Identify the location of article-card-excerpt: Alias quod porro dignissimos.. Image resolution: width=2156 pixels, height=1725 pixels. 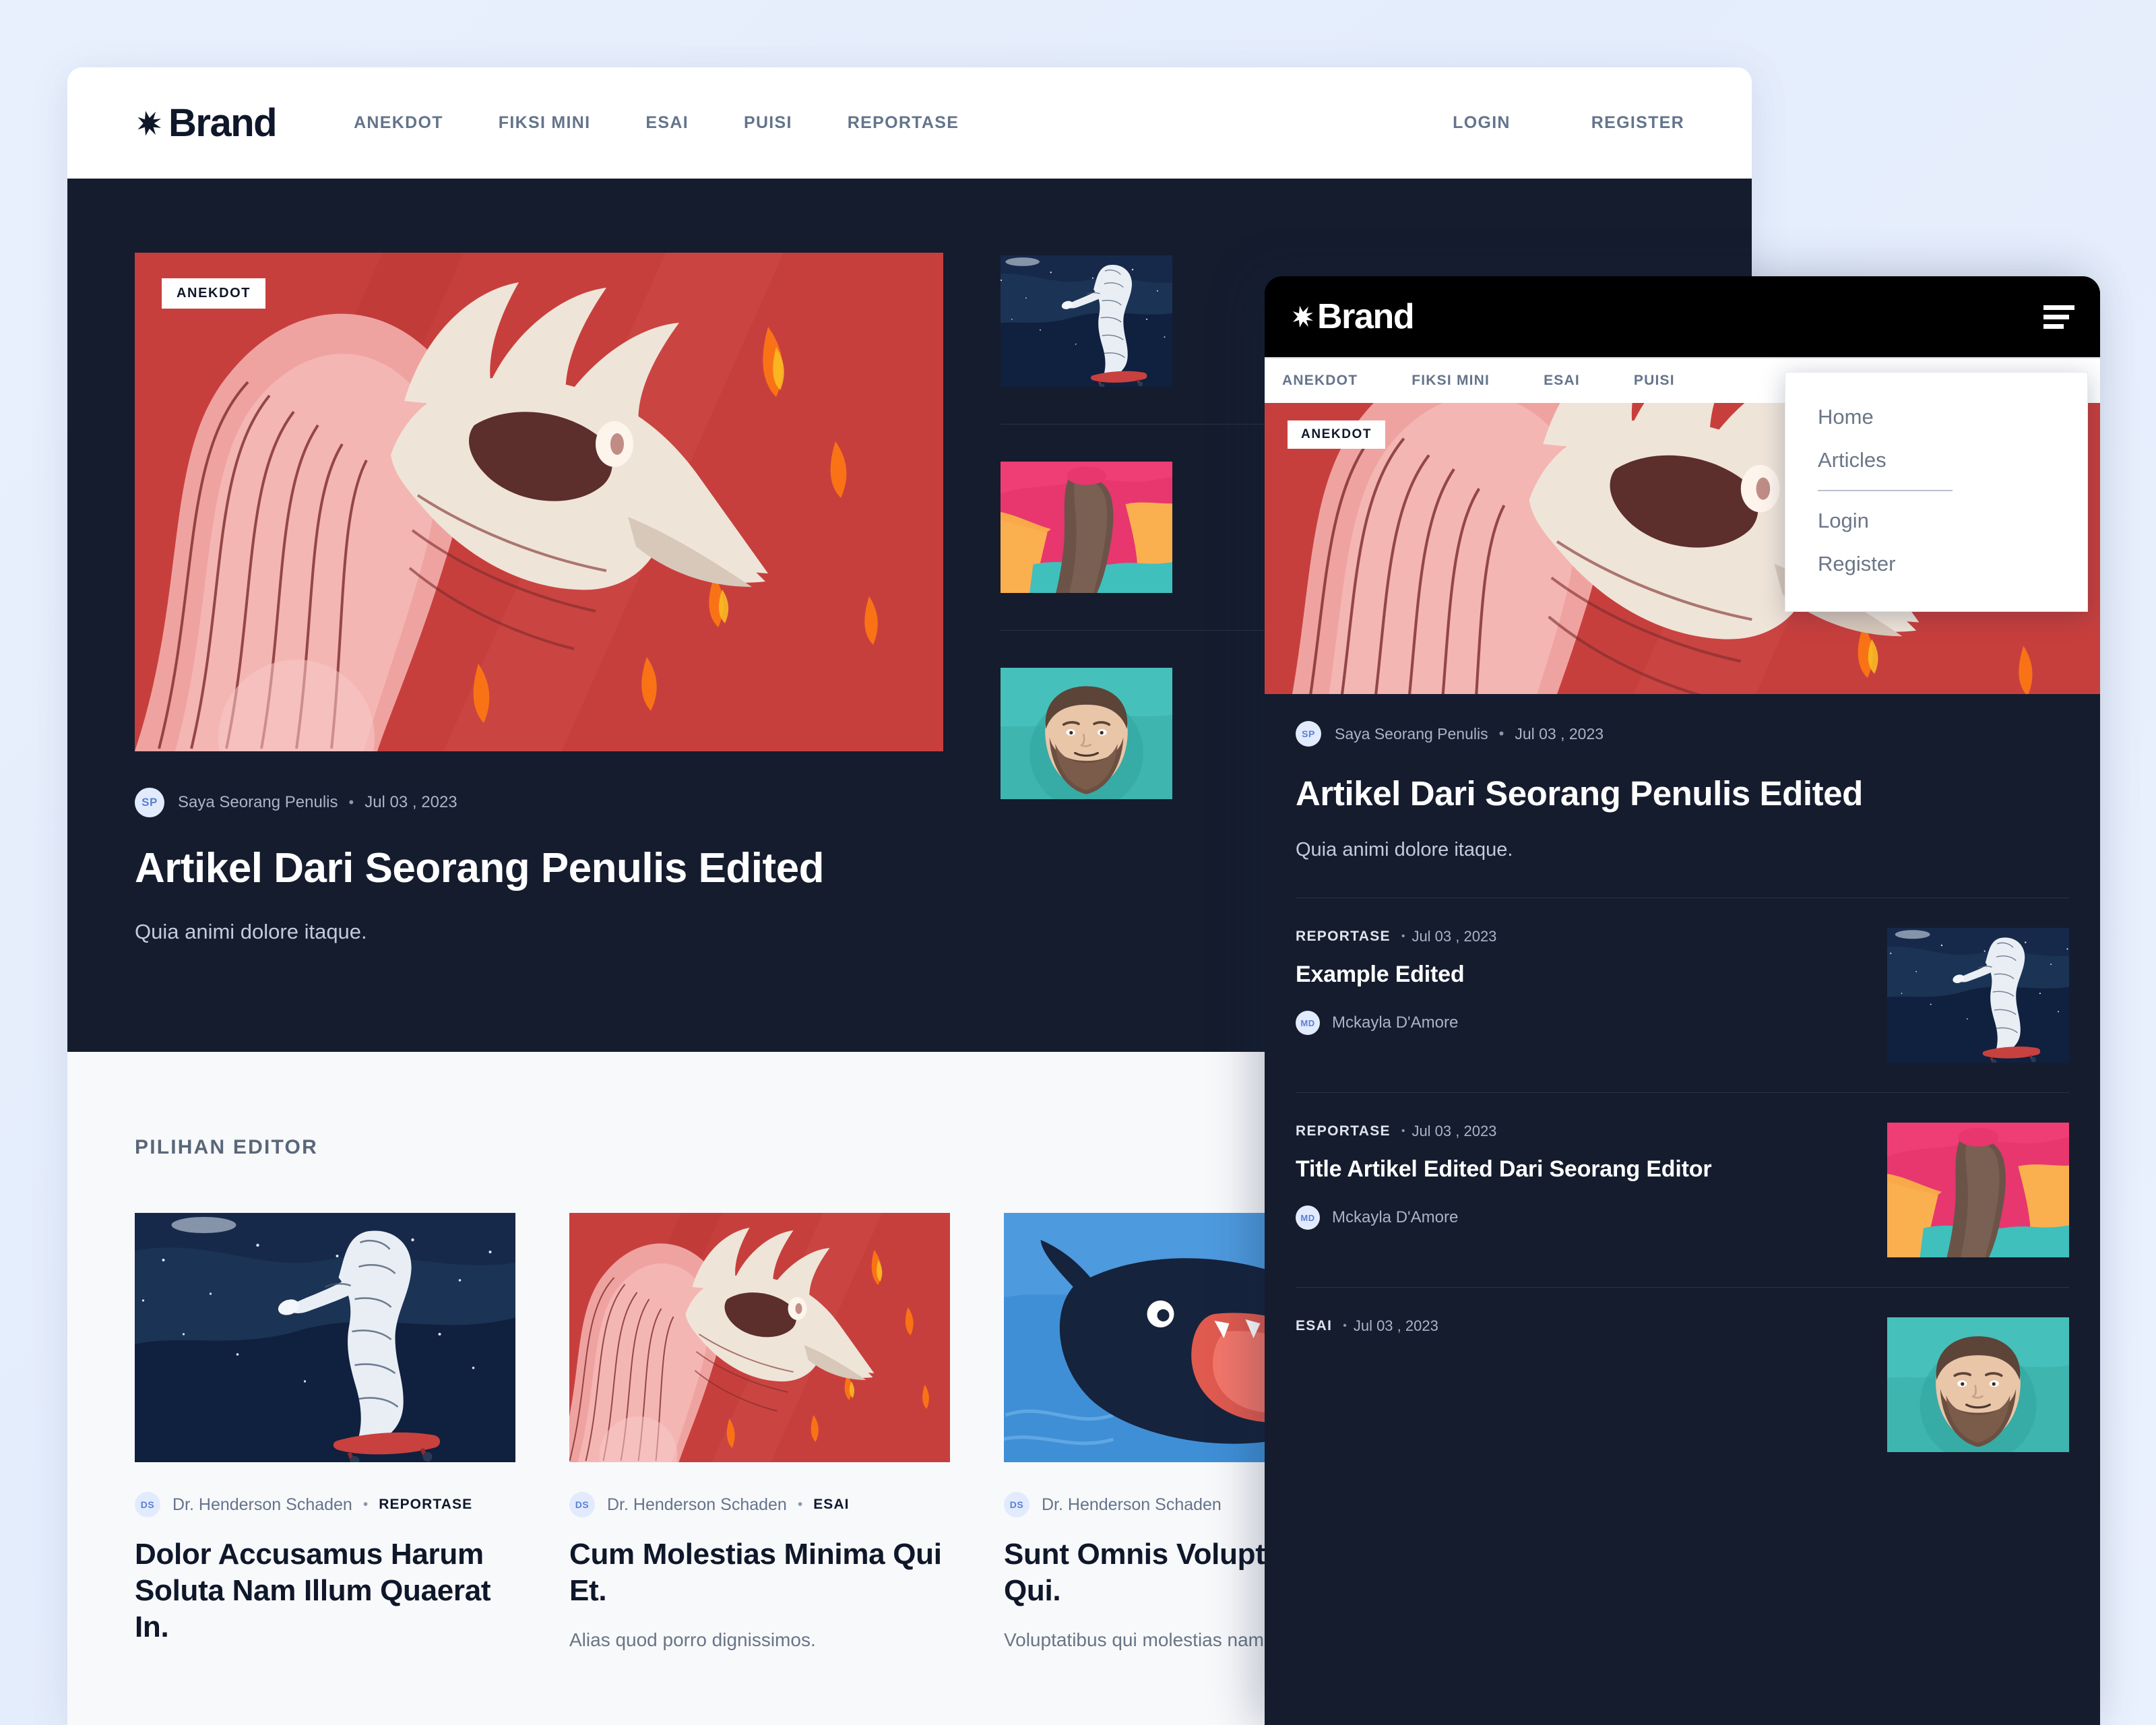
(692, 1639).